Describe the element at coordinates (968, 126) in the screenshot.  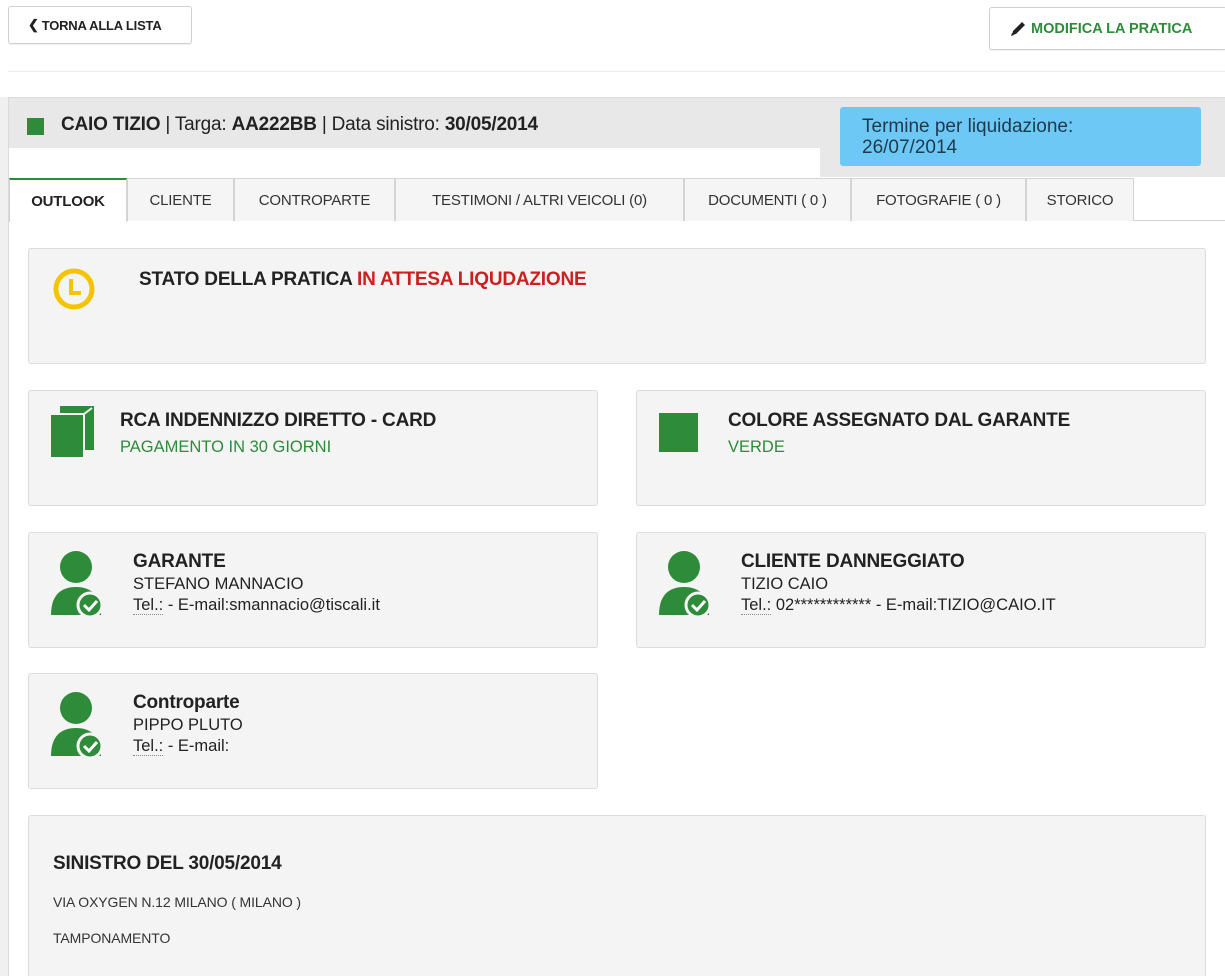
I see `deadline-label: Termine per liquidazione:` at that location.